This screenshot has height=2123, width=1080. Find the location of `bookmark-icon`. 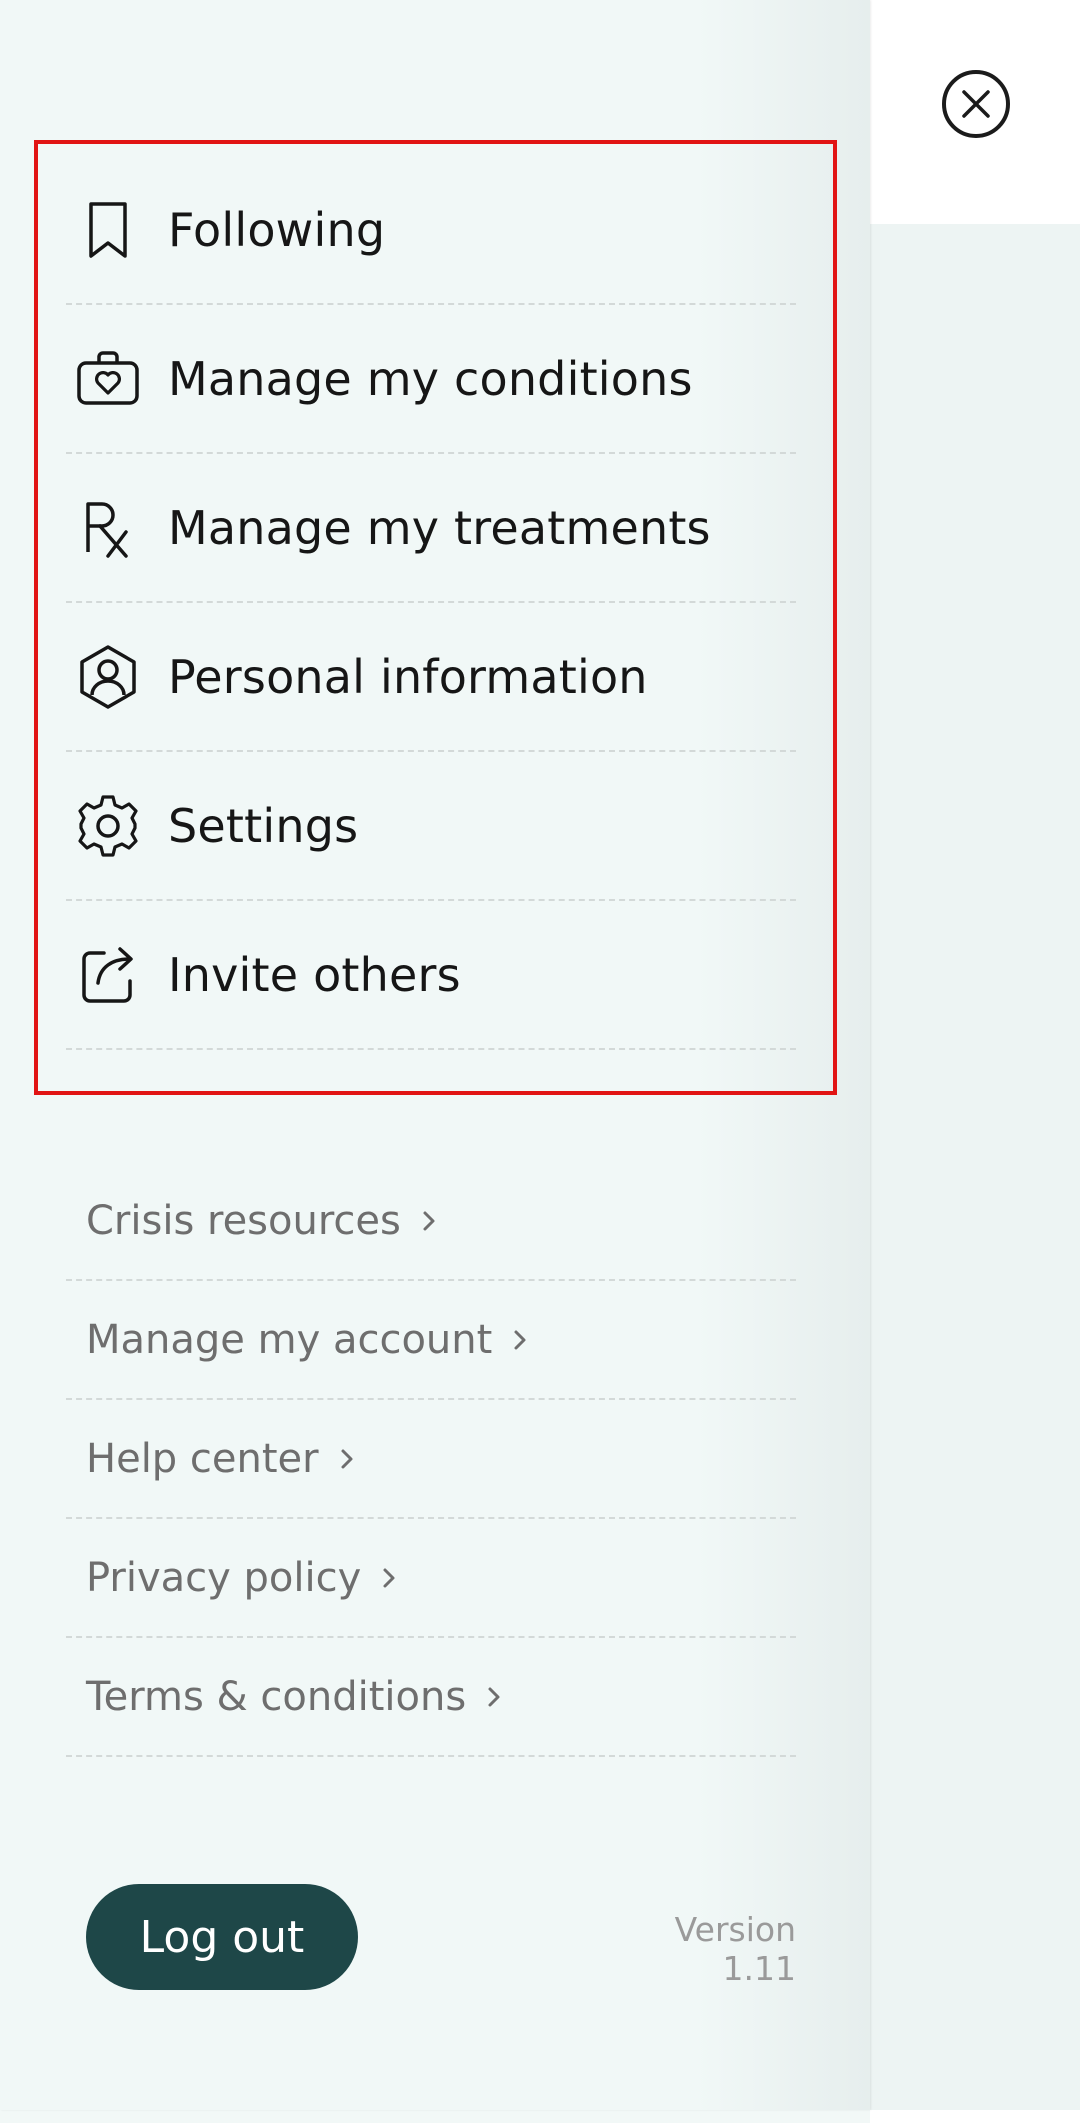

bookmark-icon is located at coordinates (108, 230).